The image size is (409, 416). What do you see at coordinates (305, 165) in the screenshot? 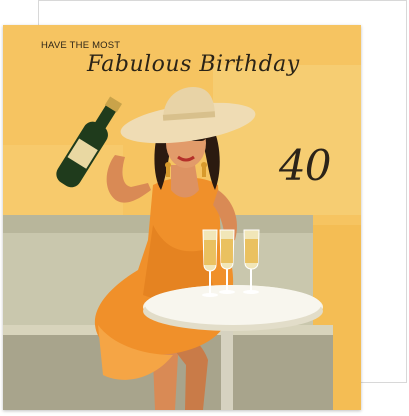
I see `card-age: 40` at bounding box center [305, 165].